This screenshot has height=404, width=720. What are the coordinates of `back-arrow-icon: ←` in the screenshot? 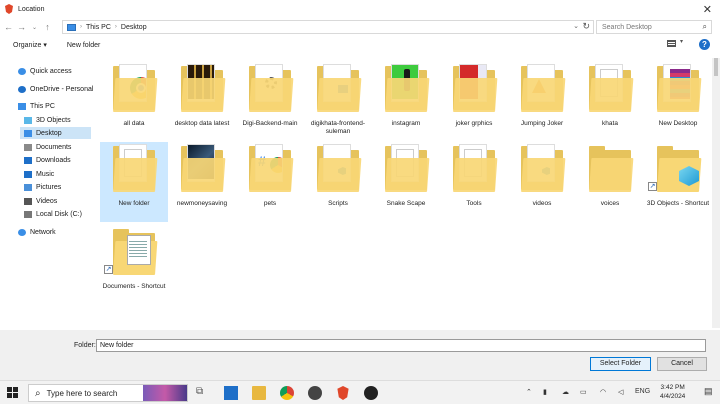 It's located at (8, 27).